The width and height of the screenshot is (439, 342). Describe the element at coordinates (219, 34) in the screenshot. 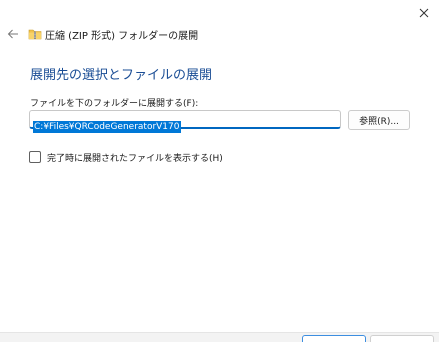

I see `dialog-header: 圧縮 (ZIP 形式) フォルダーの展開` at that location.